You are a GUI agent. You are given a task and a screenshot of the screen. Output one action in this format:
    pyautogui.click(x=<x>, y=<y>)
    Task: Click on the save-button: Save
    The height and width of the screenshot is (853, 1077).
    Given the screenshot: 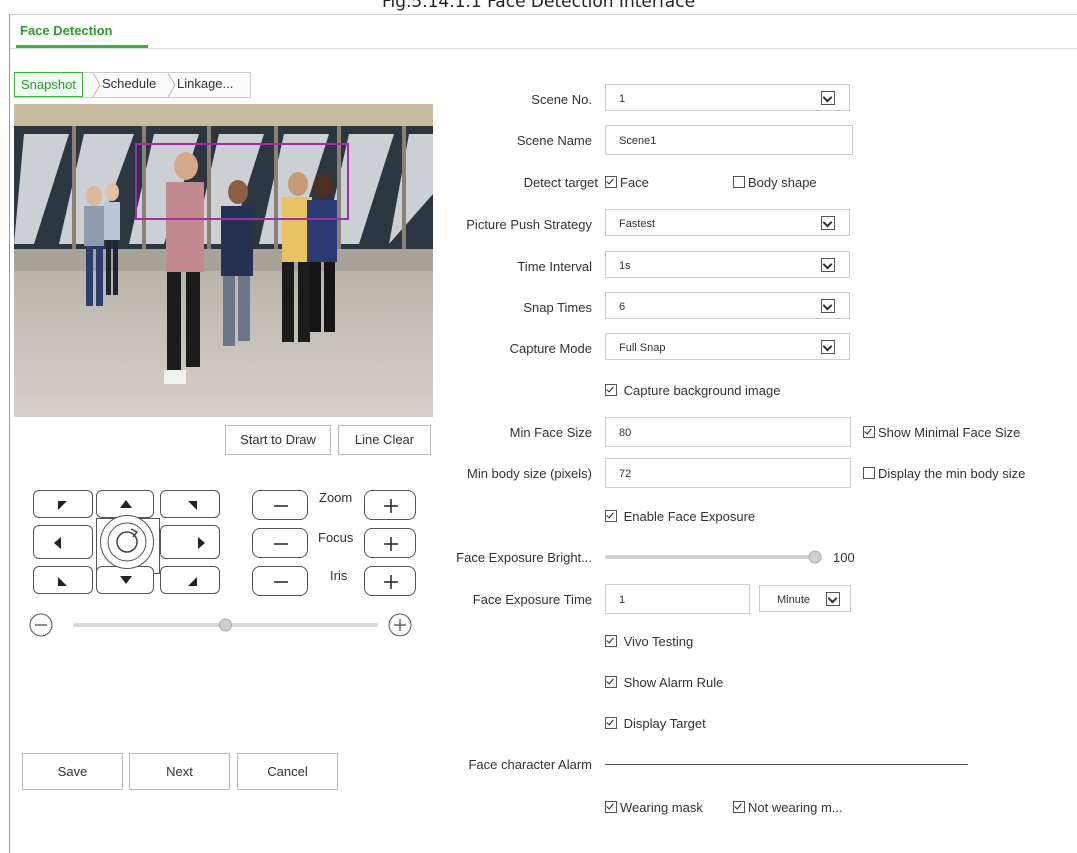 What is the action you would take?
    pyautogui.click(x=72, y=771)
    